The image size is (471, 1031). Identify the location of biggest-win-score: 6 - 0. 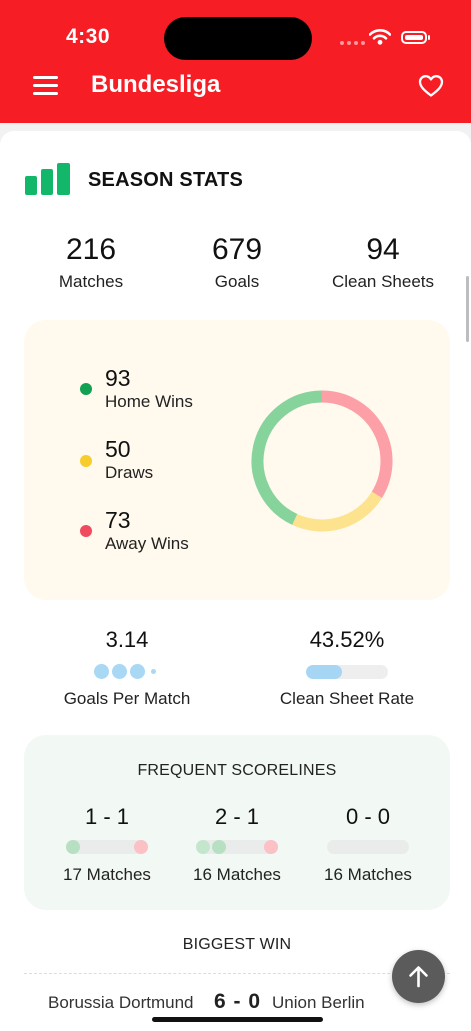
(238, 1001).